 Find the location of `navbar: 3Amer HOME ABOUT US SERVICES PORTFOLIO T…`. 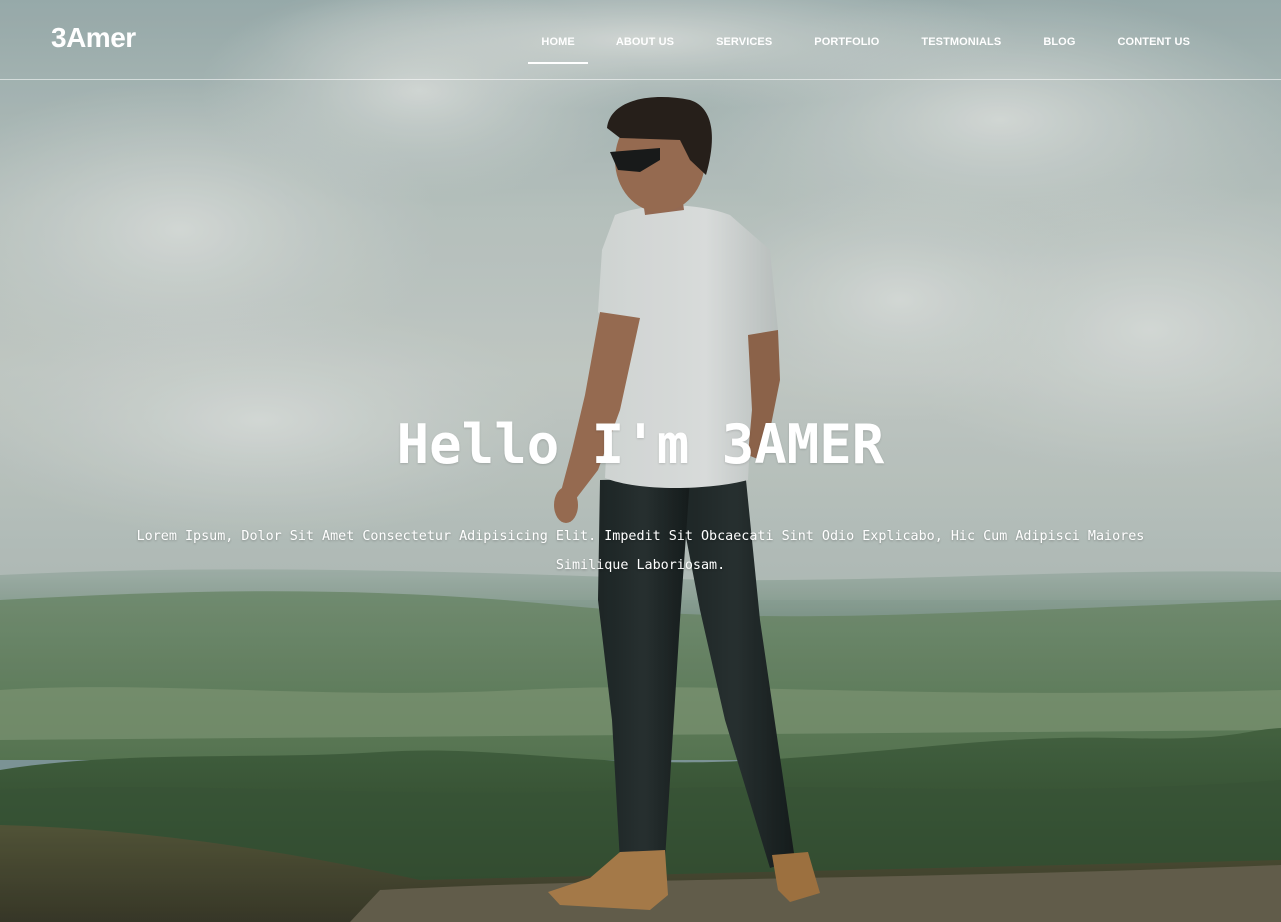

navbar: 3Amer HOME ABOUT US SERVICES PORTFOLIO T… is located at coordinates (640, 40).